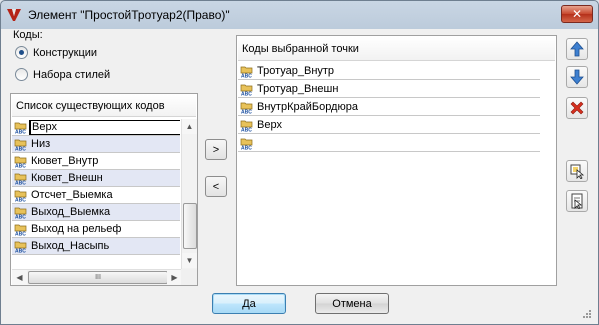 This screenshot has width=599, height=325. Describe the element at coordinates (28, 35) in the screenshot. I see `codes-group-label: Коды:` at that location.